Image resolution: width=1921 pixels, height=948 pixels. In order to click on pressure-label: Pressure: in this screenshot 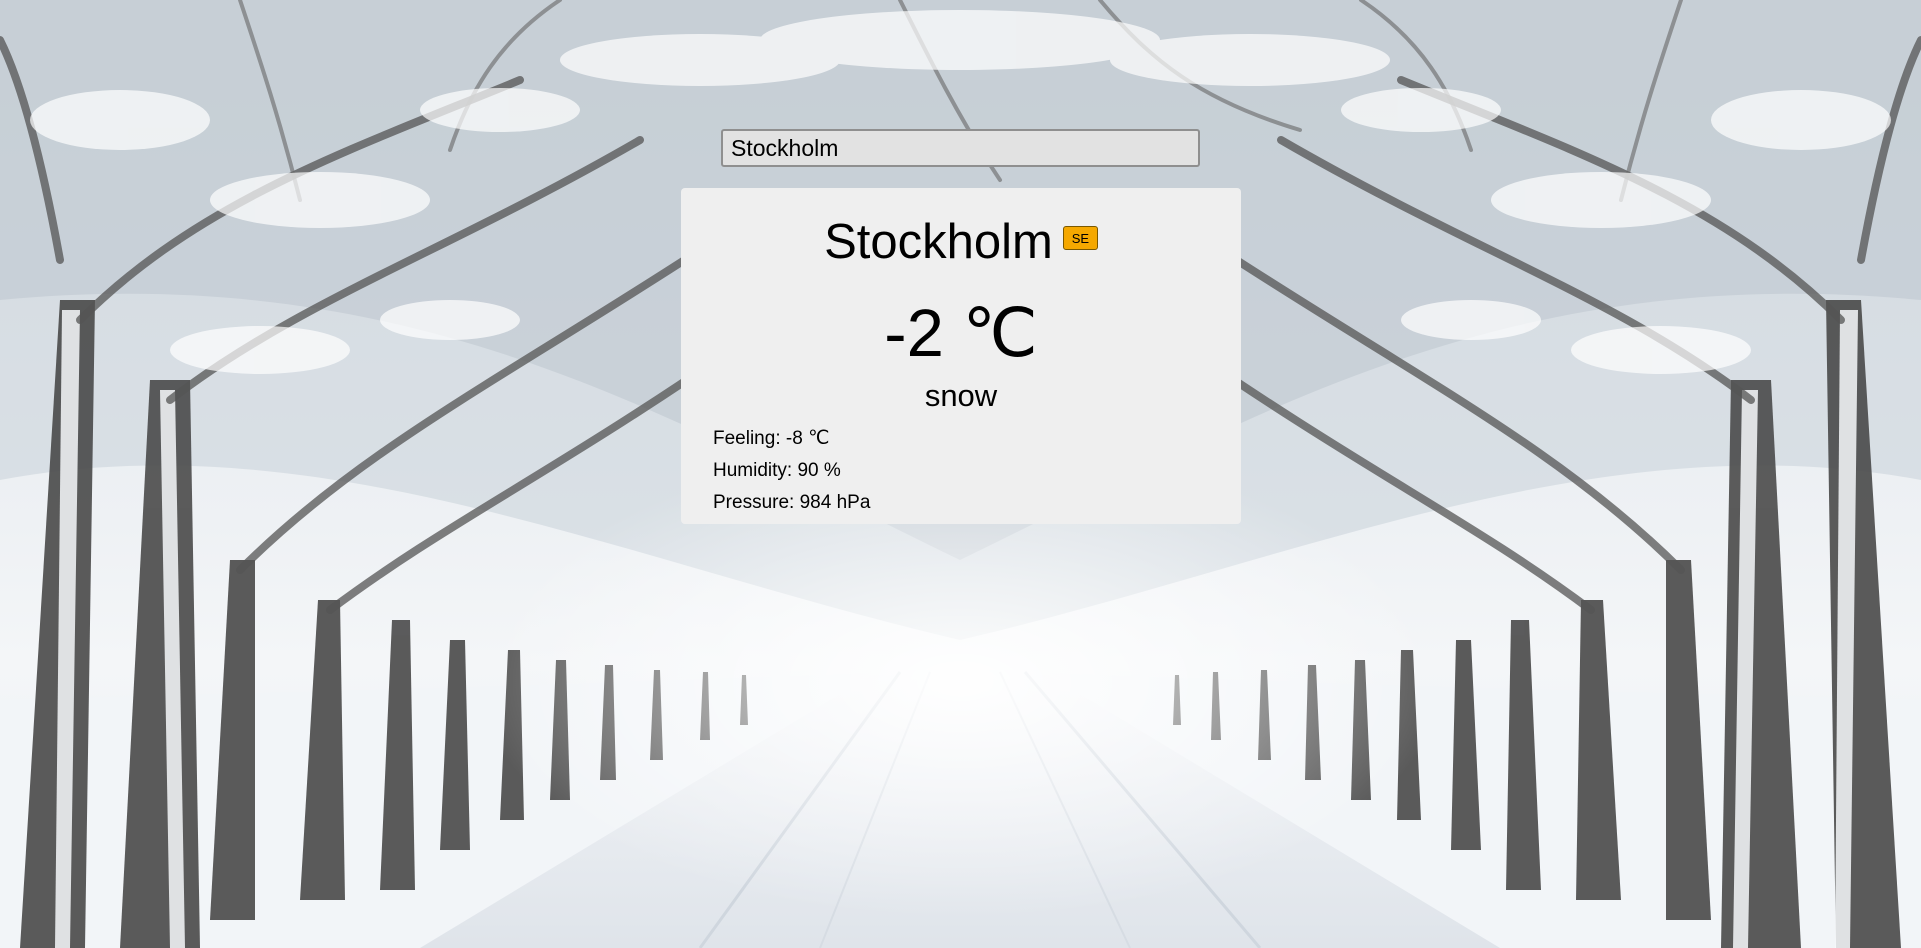, I will do `click(754, 502)`.